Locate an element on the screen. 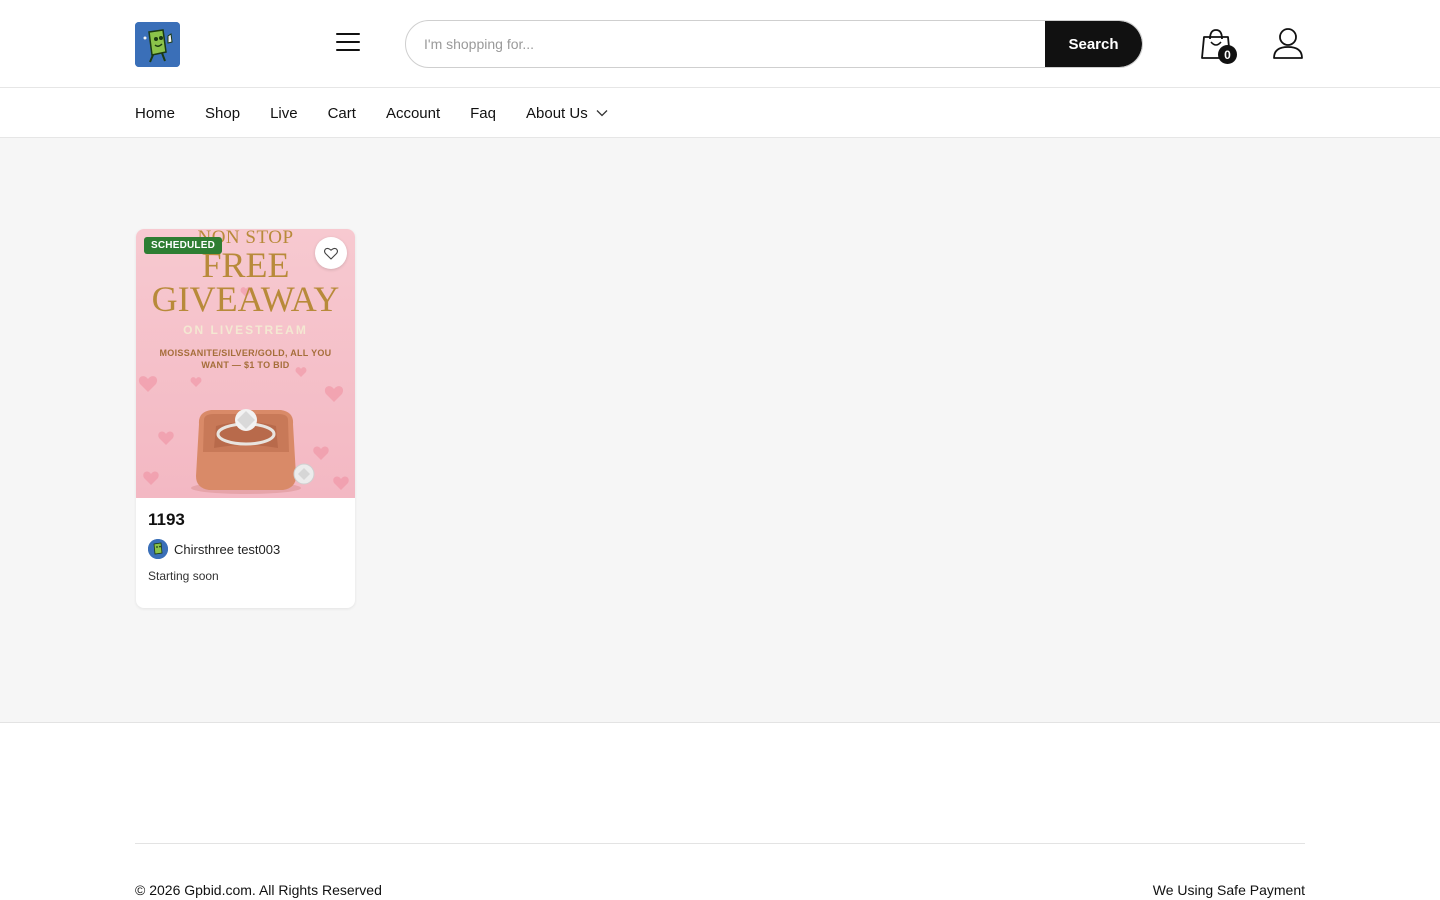  site-logo is located at coordinates (157, 44).